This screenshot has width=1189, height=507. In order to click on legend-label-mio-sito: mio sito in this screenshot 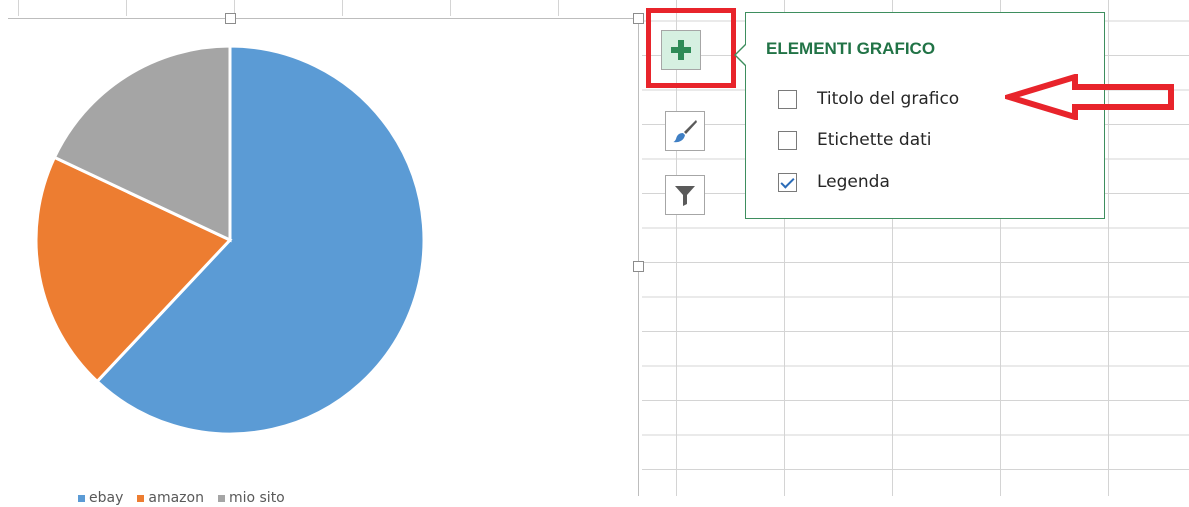, I will do `click(256, 498)`.